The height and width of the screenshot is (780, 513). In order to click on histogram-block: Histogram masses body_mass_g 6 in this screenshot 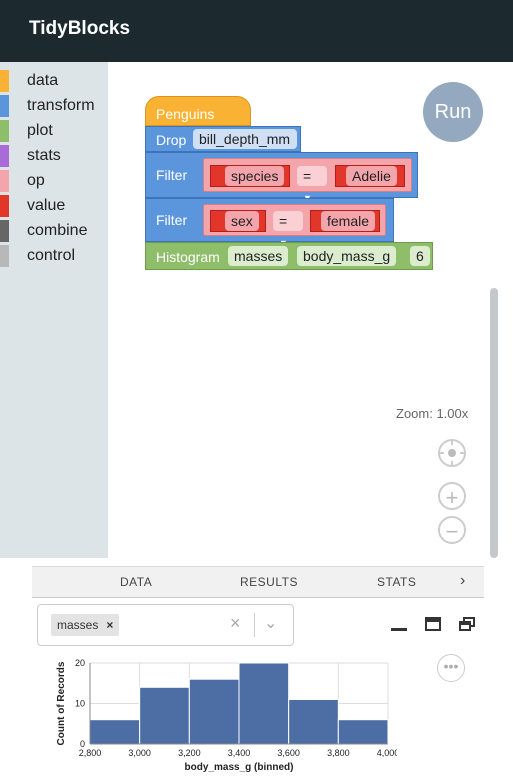, I will do `click(289, 256)`.